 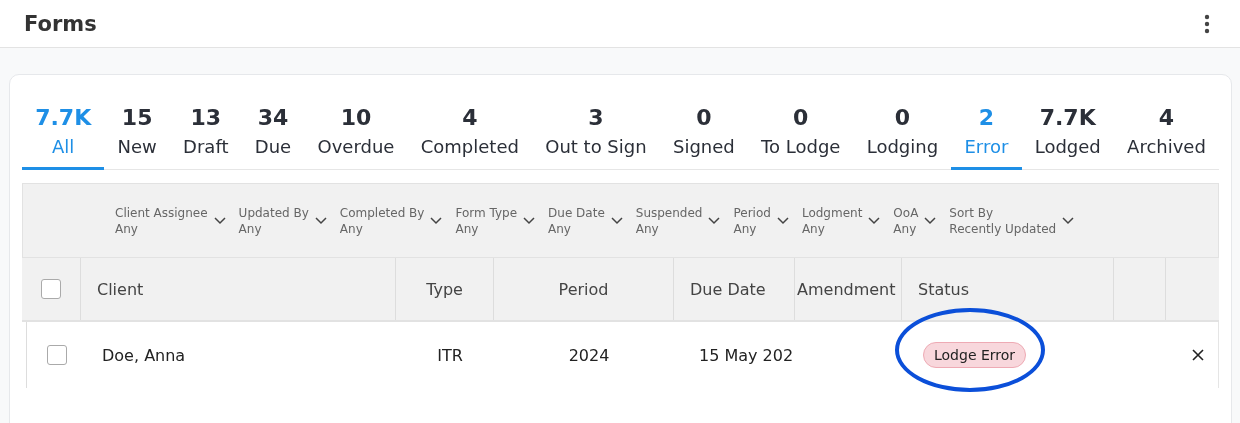 I want to click on status-tab: 0 Lodging, so click(x=902, y=136).